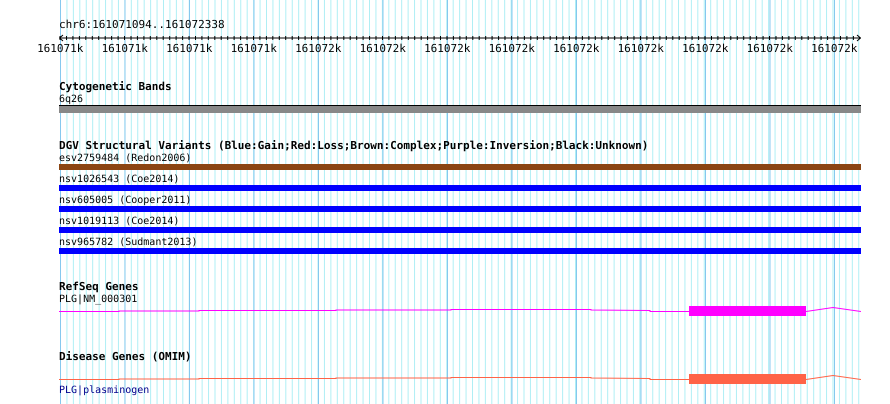 The image size is (890, 404). Describe the element at coordinates (142, 25) in the screenshot. I see `locus-title: chr6:161071094..161072338` at that location.